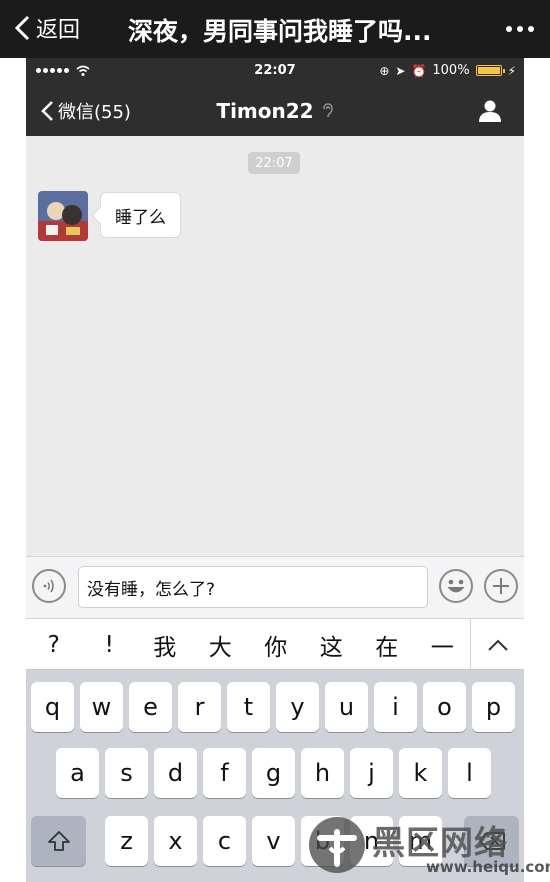 This screenshot has width=550, height=882. What do you see at coordinates (332, 645) in the screenshot?
I see `candidate-item: 这` at bounding box center [332, 645].